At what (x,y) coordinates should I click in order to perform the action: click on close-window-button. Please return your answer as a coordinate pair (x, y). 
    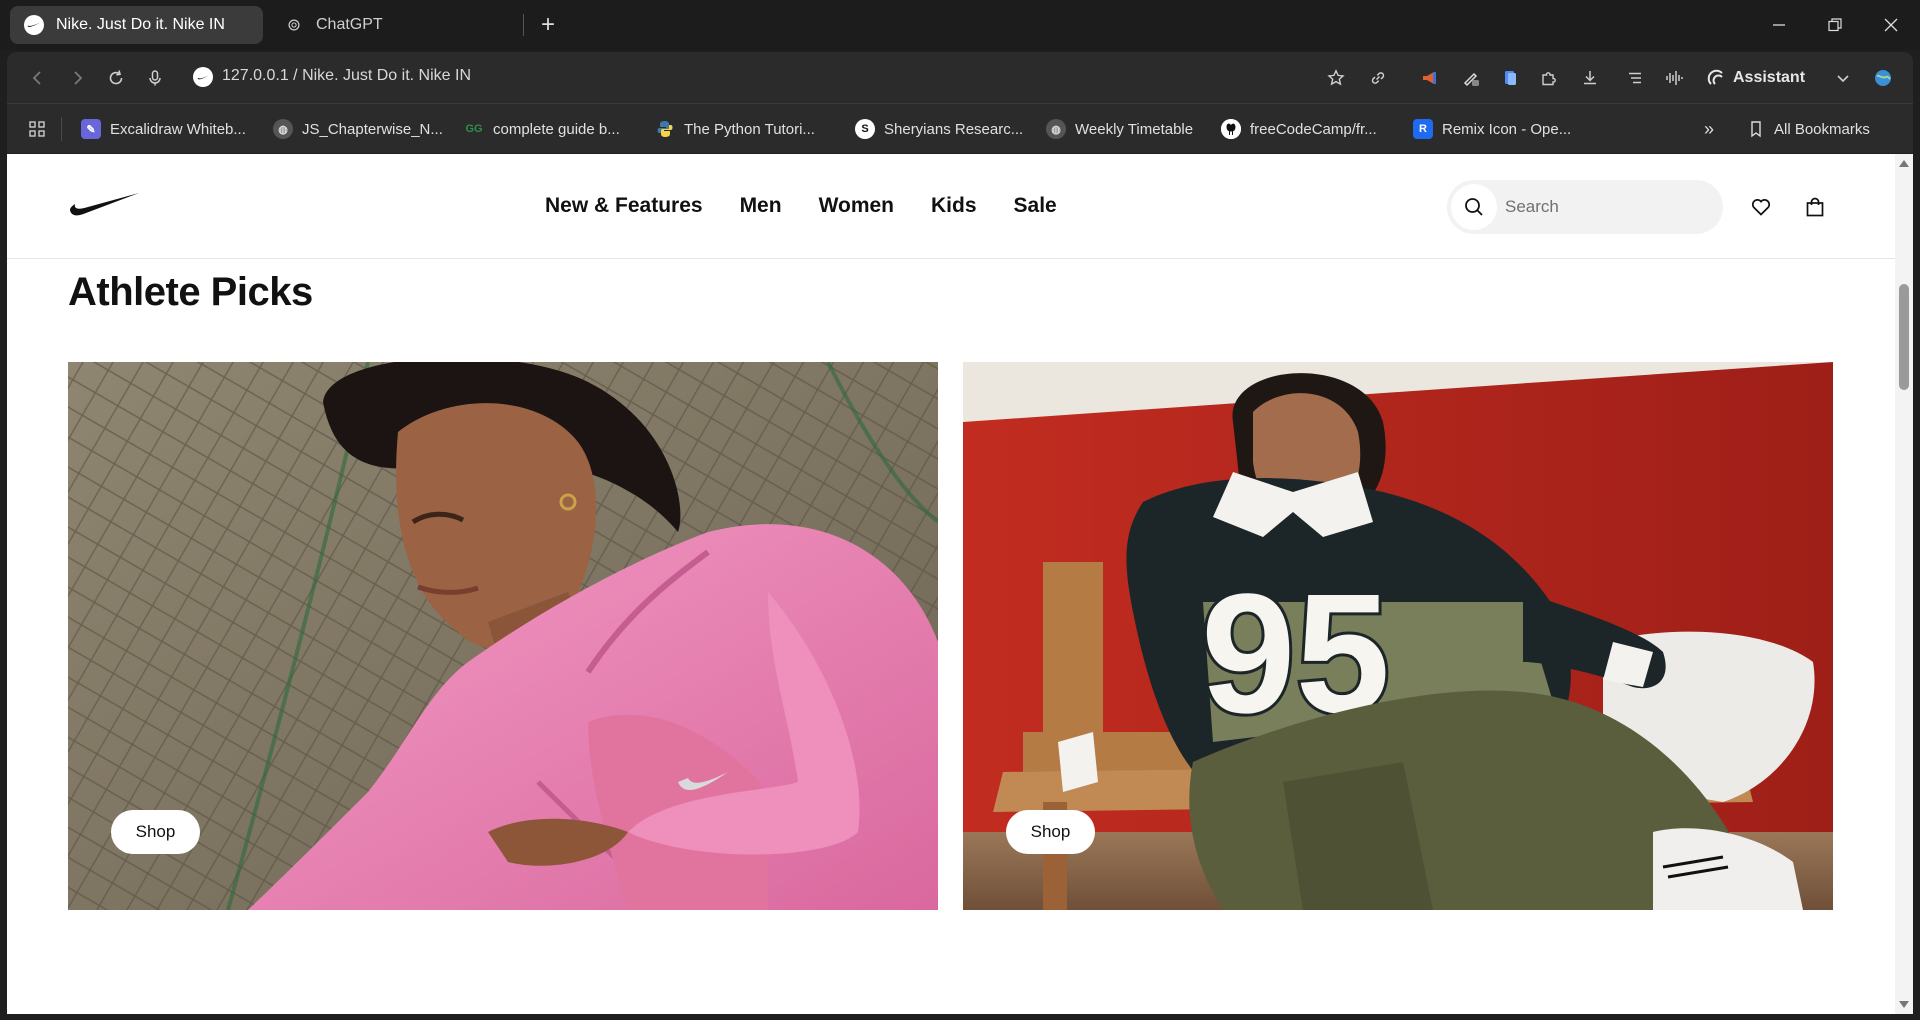
    Looking at the image, I should click on (1891, 25).